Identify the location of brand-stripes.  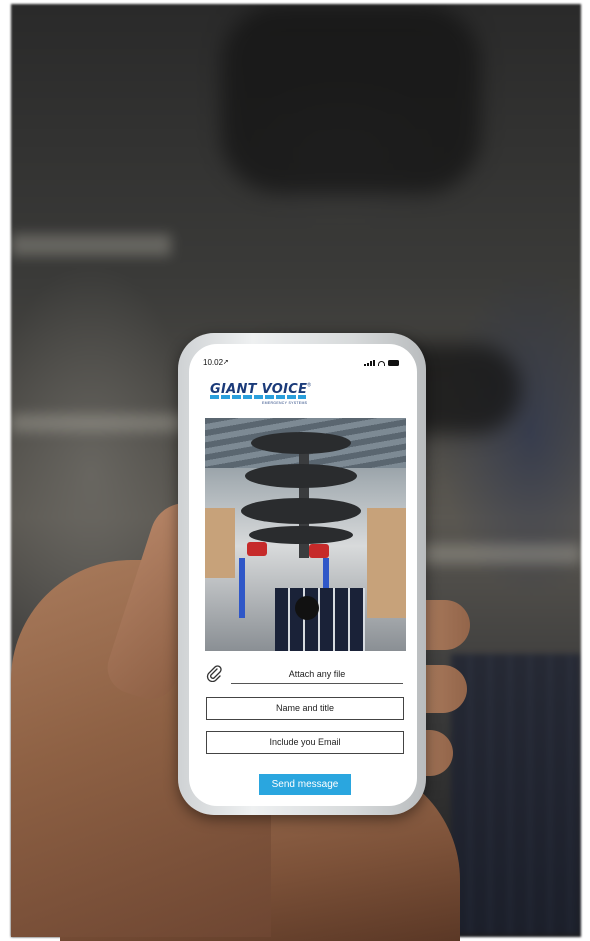
(258, 397).